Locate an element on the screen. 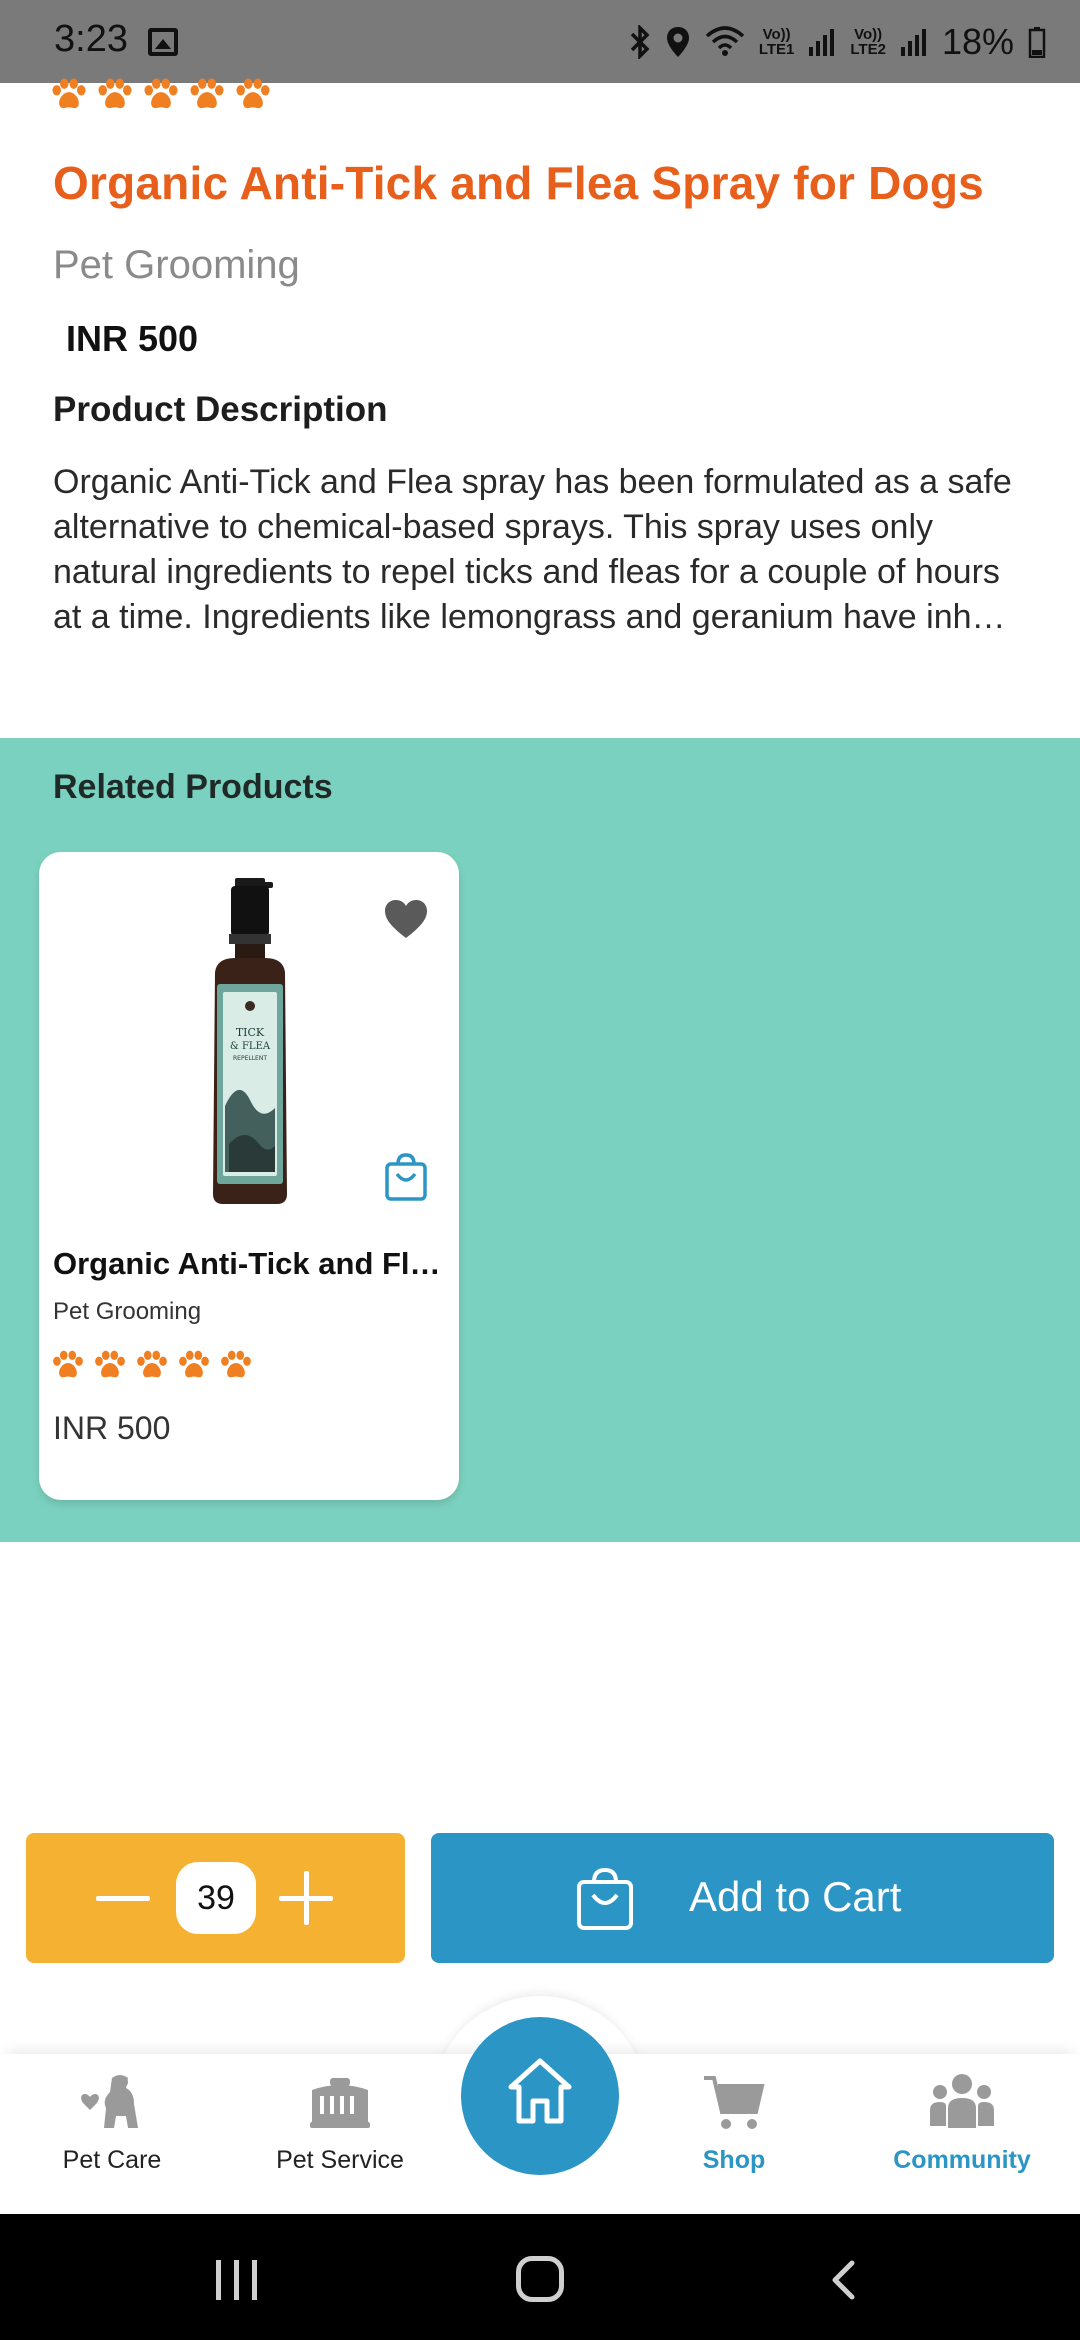 This screenshot has width=1080, height=2340. lte2-indicator: Vo)) LTE2 is located at coordinates (868, 42).